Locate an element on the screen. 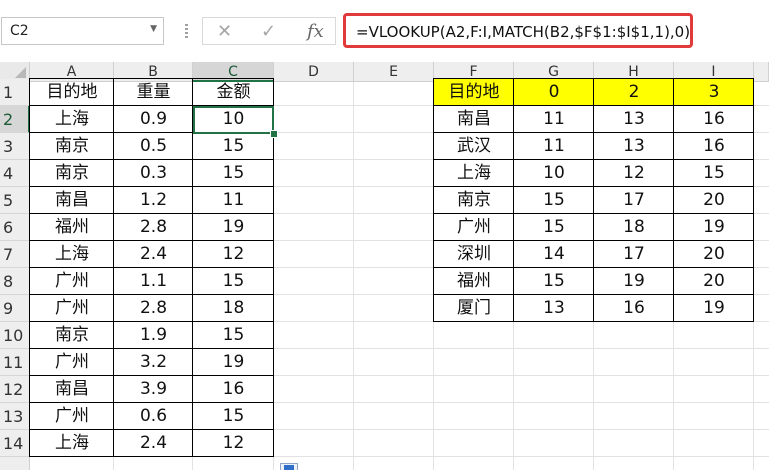  row-header-14: 14 is located at coordinates (15, 443).